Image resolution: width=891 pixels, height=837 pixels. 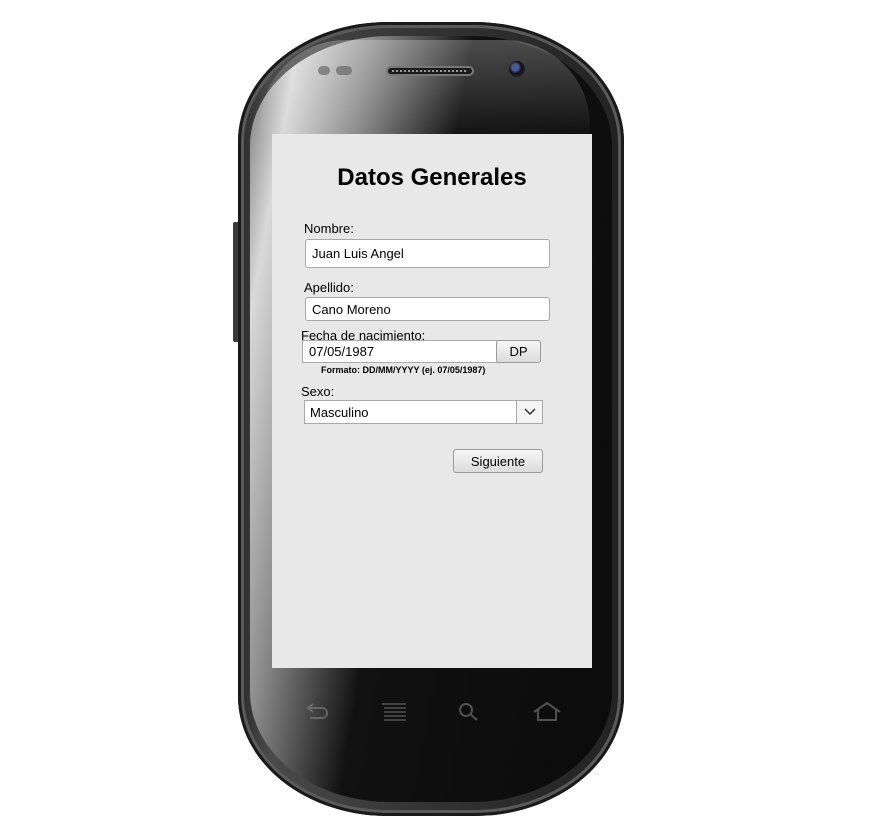 I want to click on phone-gloss, so click(x=425, y=90).